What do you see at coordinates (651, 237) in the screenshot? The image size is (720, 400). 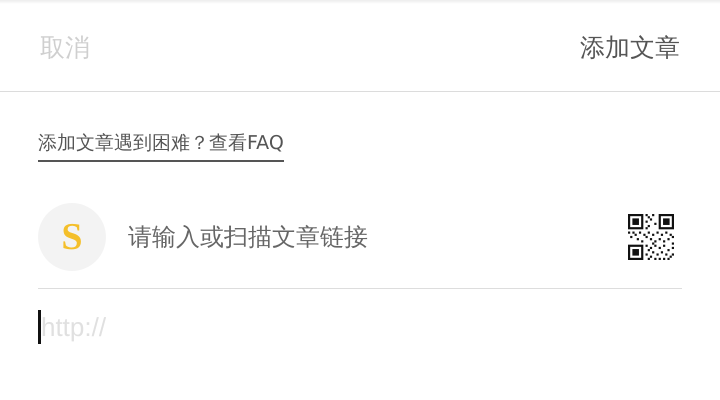 I see `qr-code-scan-icon` at bounding box center [651, 237].